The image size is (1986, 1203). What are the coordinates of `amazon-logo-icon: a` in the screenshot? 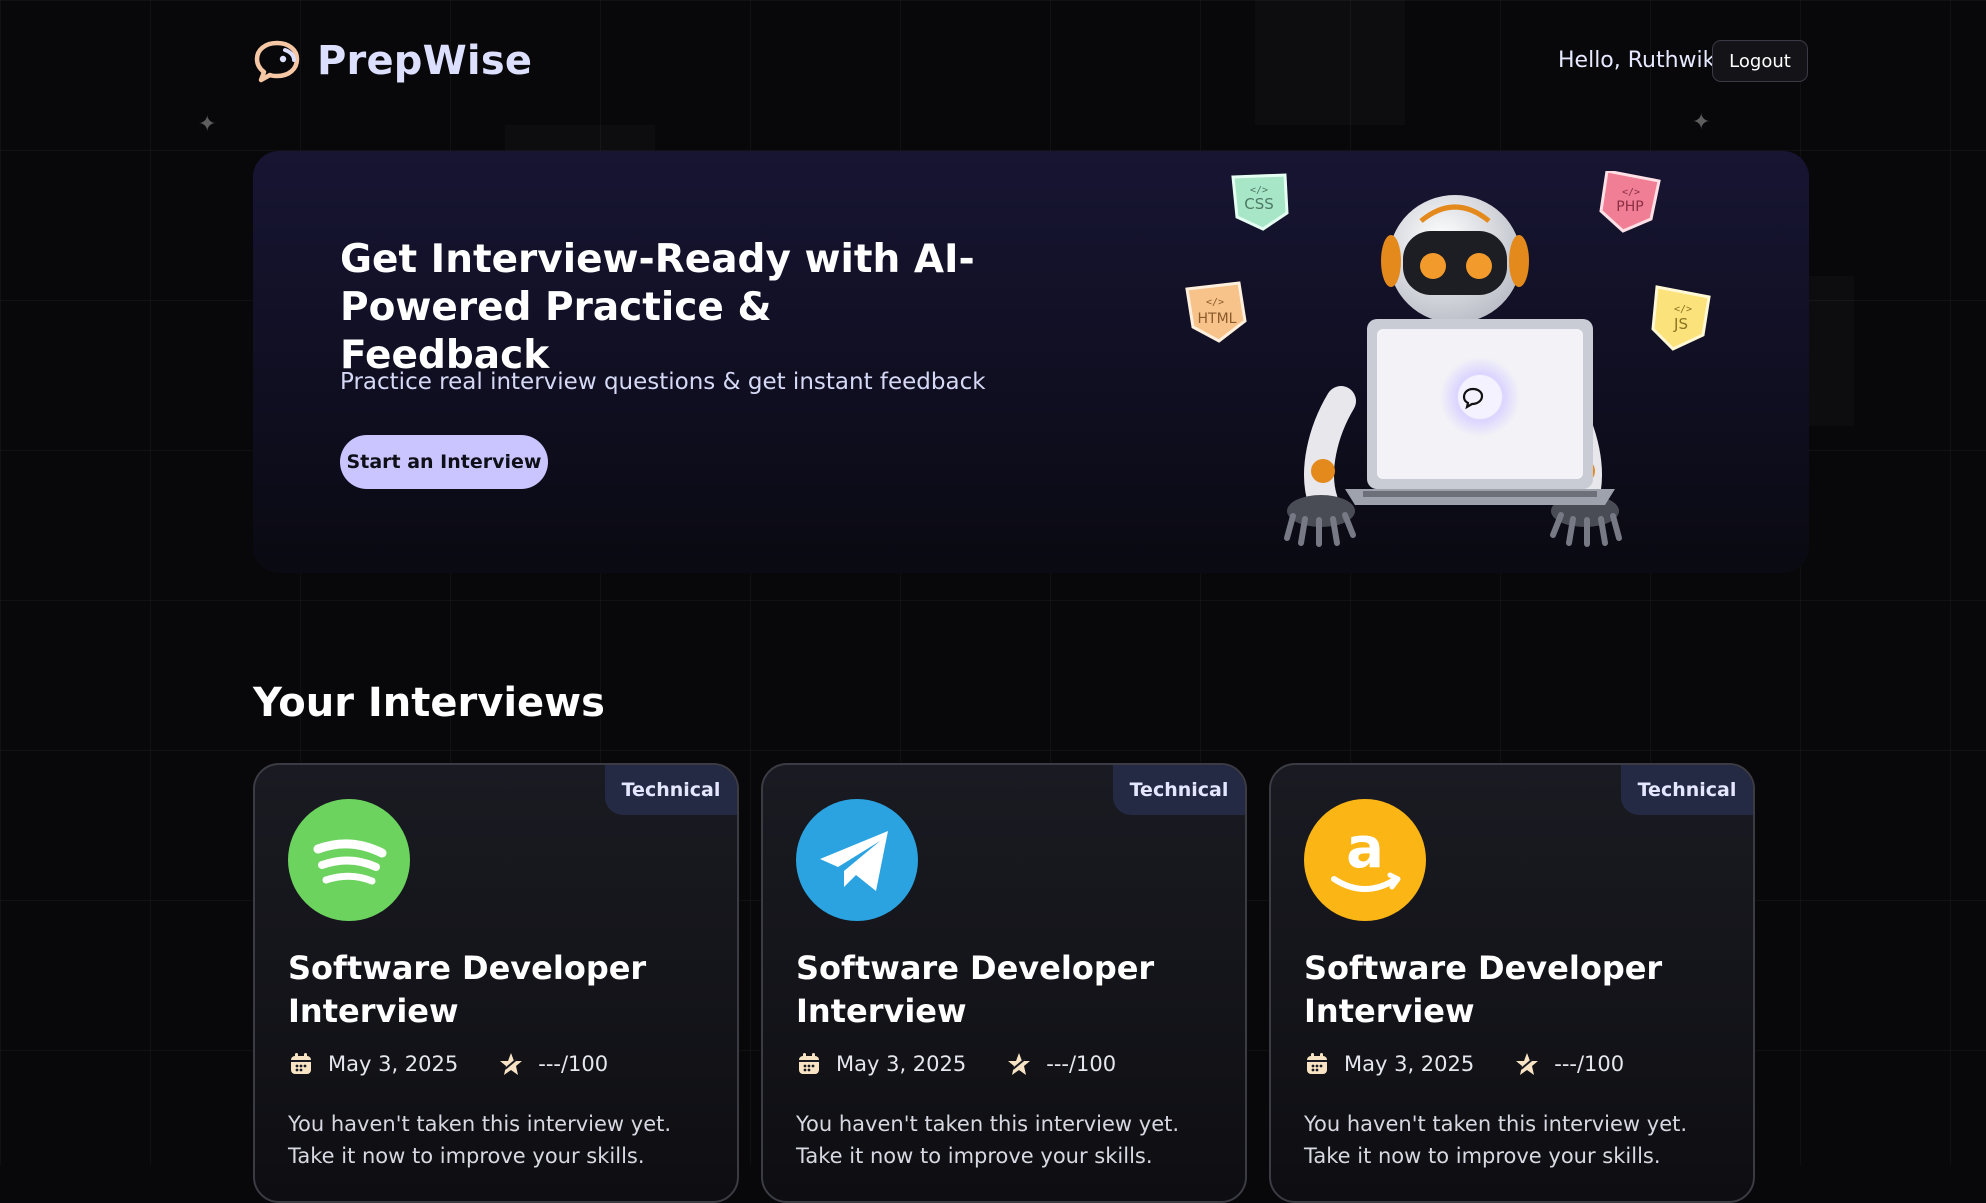 It's located at (1365, 860).